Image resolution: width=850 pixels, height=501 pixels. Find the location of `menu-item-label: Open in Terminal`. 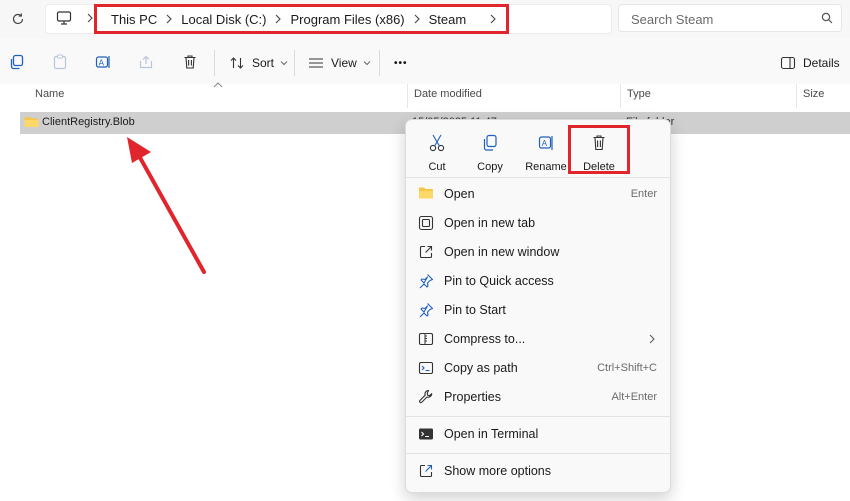

menu-item-label: Open in Terminal is located at coordinates (491, 434).